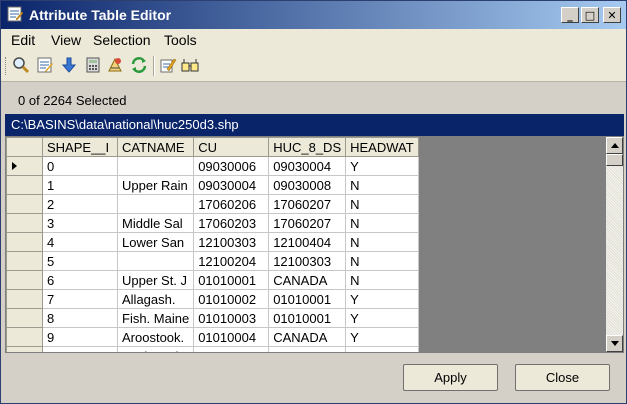 The width and height of the screenshot is (627, 404). I want to click on table-cell: 0, so click(80, 166).